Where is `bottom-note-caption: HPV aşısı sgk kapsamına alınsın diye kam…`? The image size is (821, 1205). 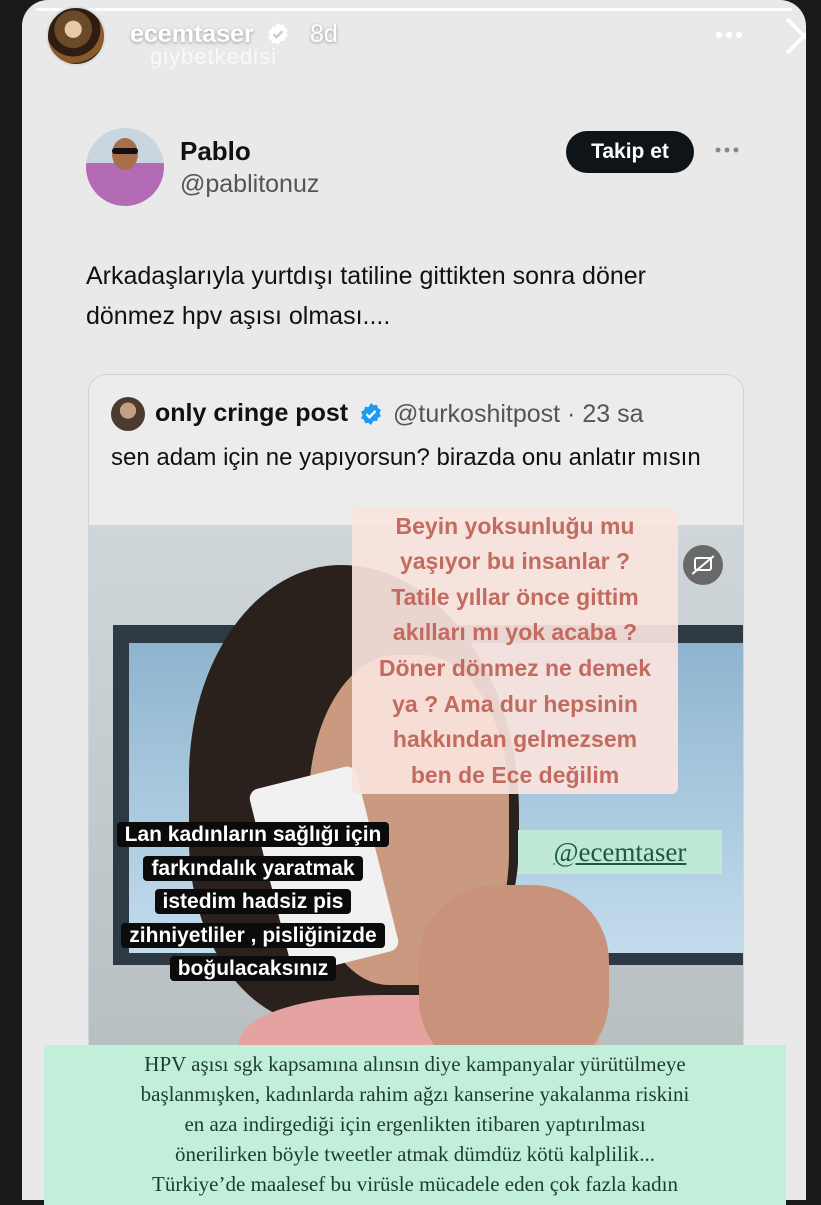
bottom-note-caption: HPV aşısı sgk kapsamına alınsın diye kam… is located at coordinates (415, 1125).